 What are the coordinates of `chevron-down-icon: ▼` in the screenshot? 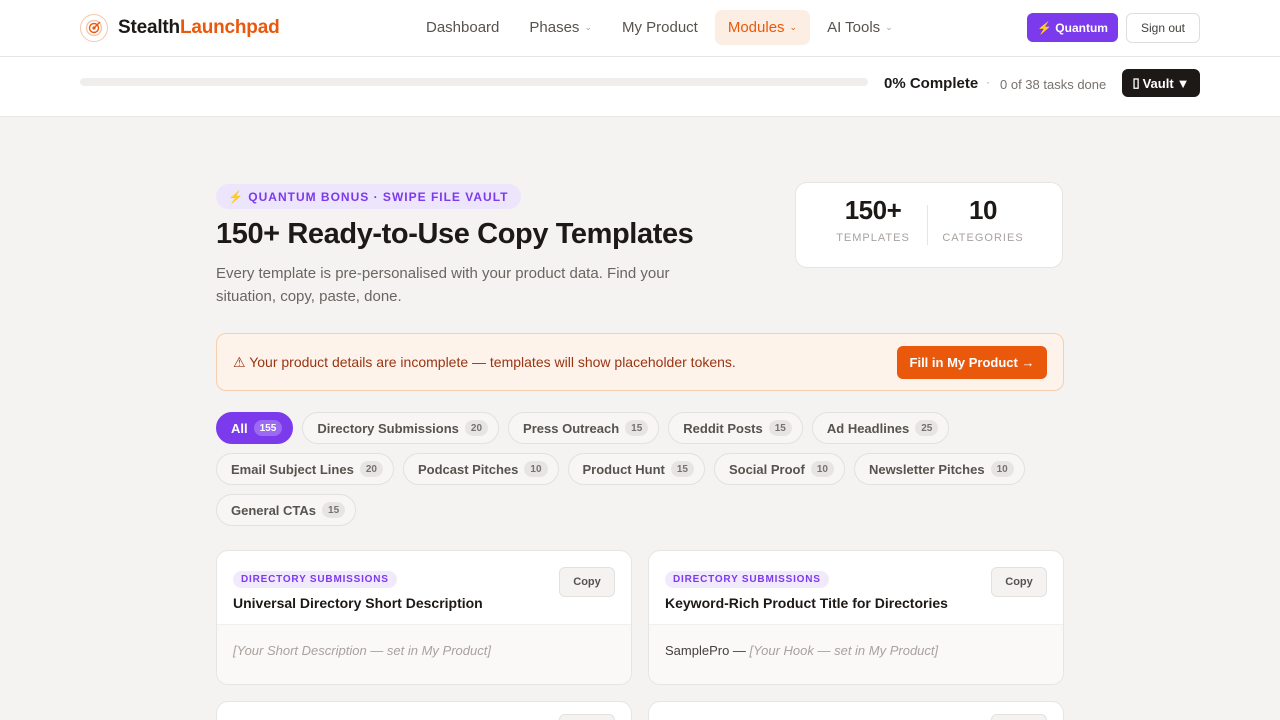 It's located at (1183, 83).